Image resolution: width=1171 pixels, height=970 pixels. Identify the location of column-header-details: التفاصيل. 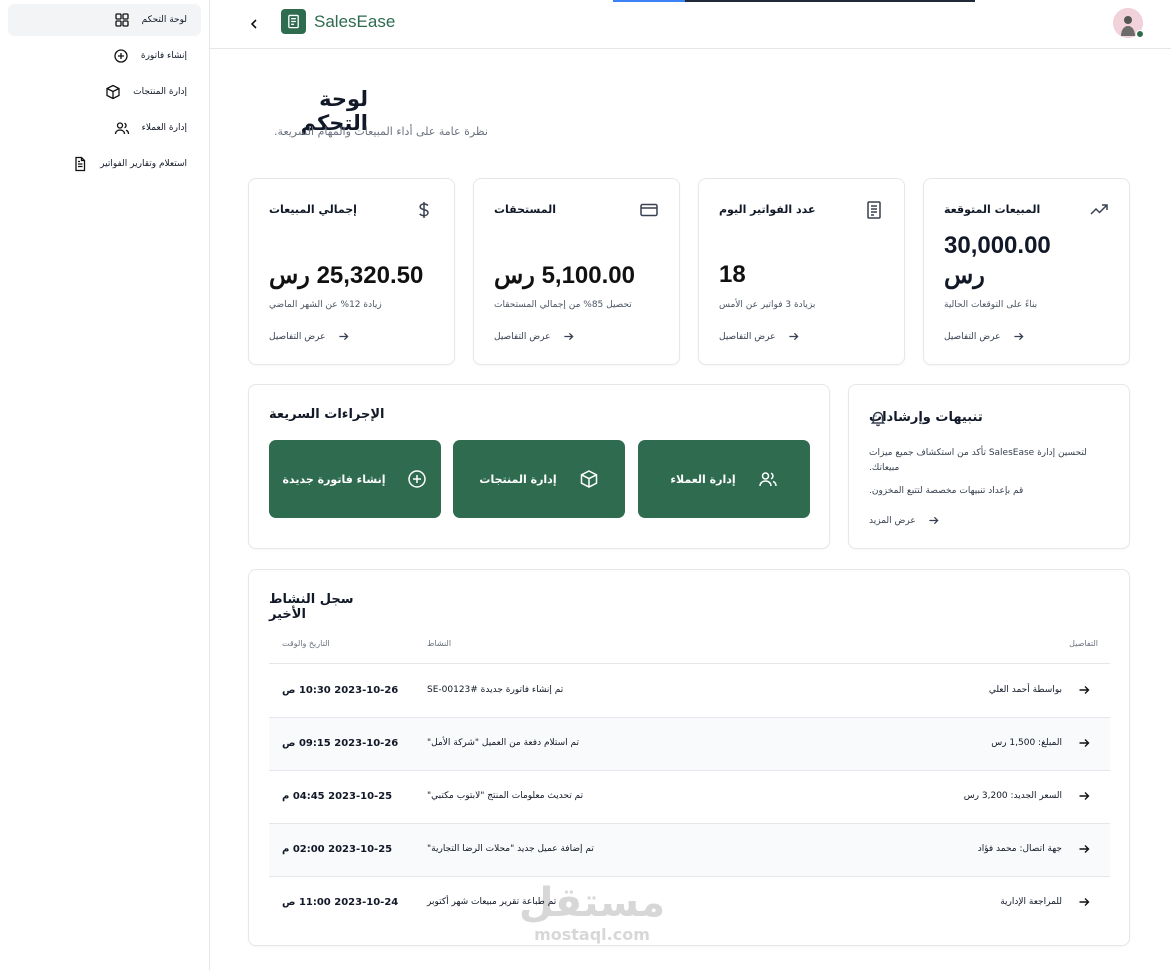
(1083, 643).